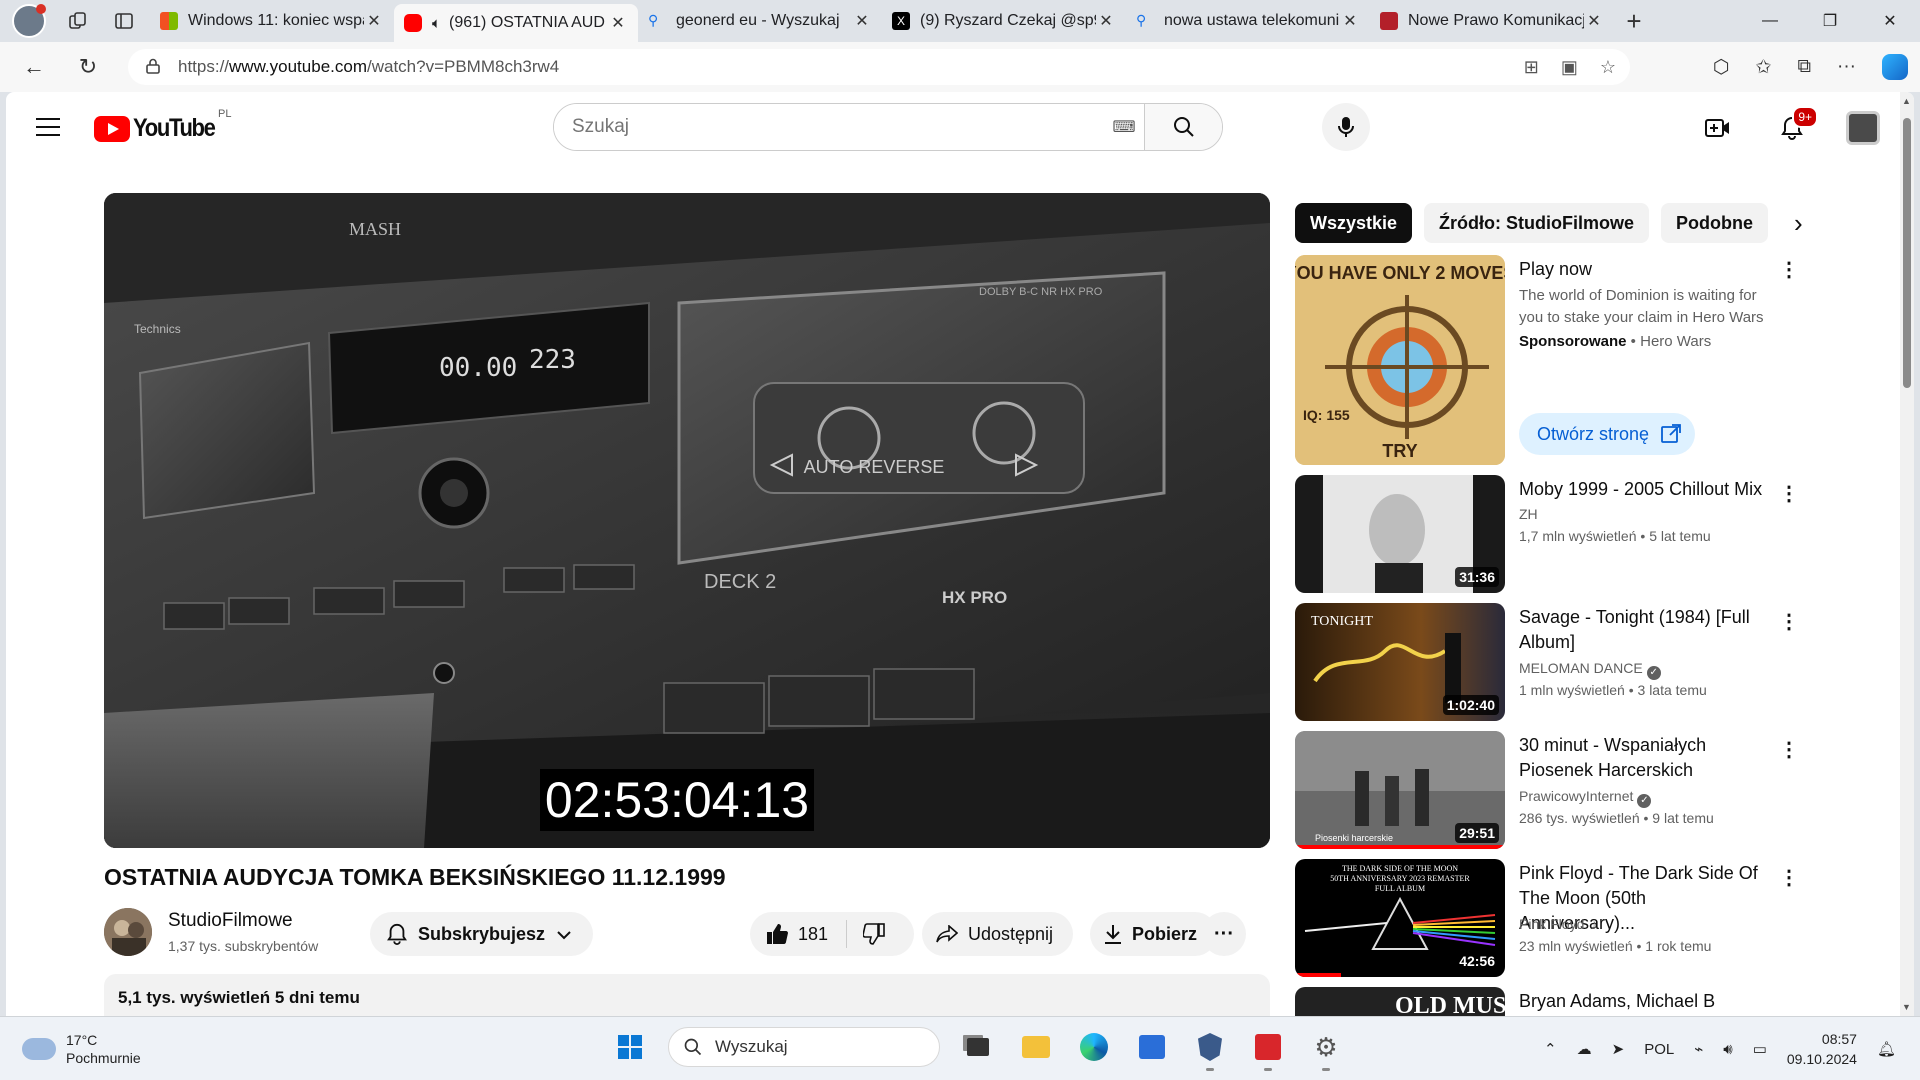 The height and width of the screenshot is (1080, 1920). What do you see at coordinates (1715, 223) in the screenshot?
I see `chip-related: Podobne` at bounding box center [1715, 223].